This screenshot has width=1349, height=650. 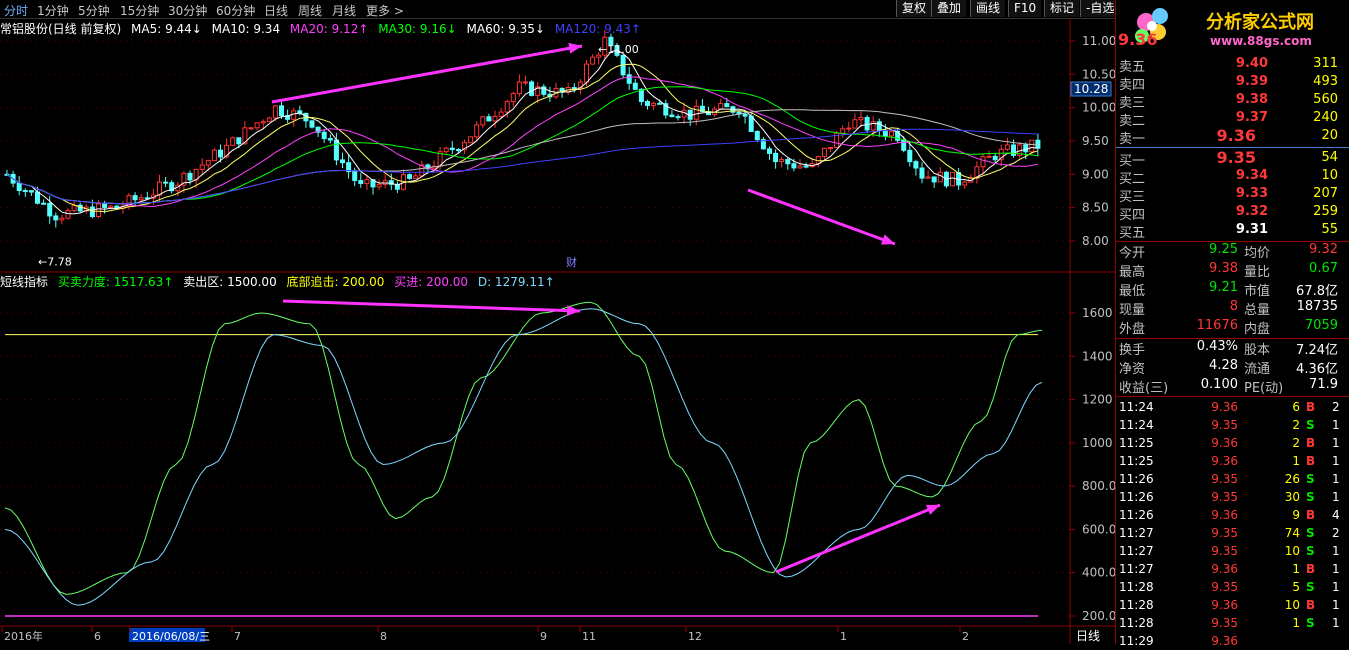 I want to click on timeframe-9: 更多 >, so click(x=385, y=10).